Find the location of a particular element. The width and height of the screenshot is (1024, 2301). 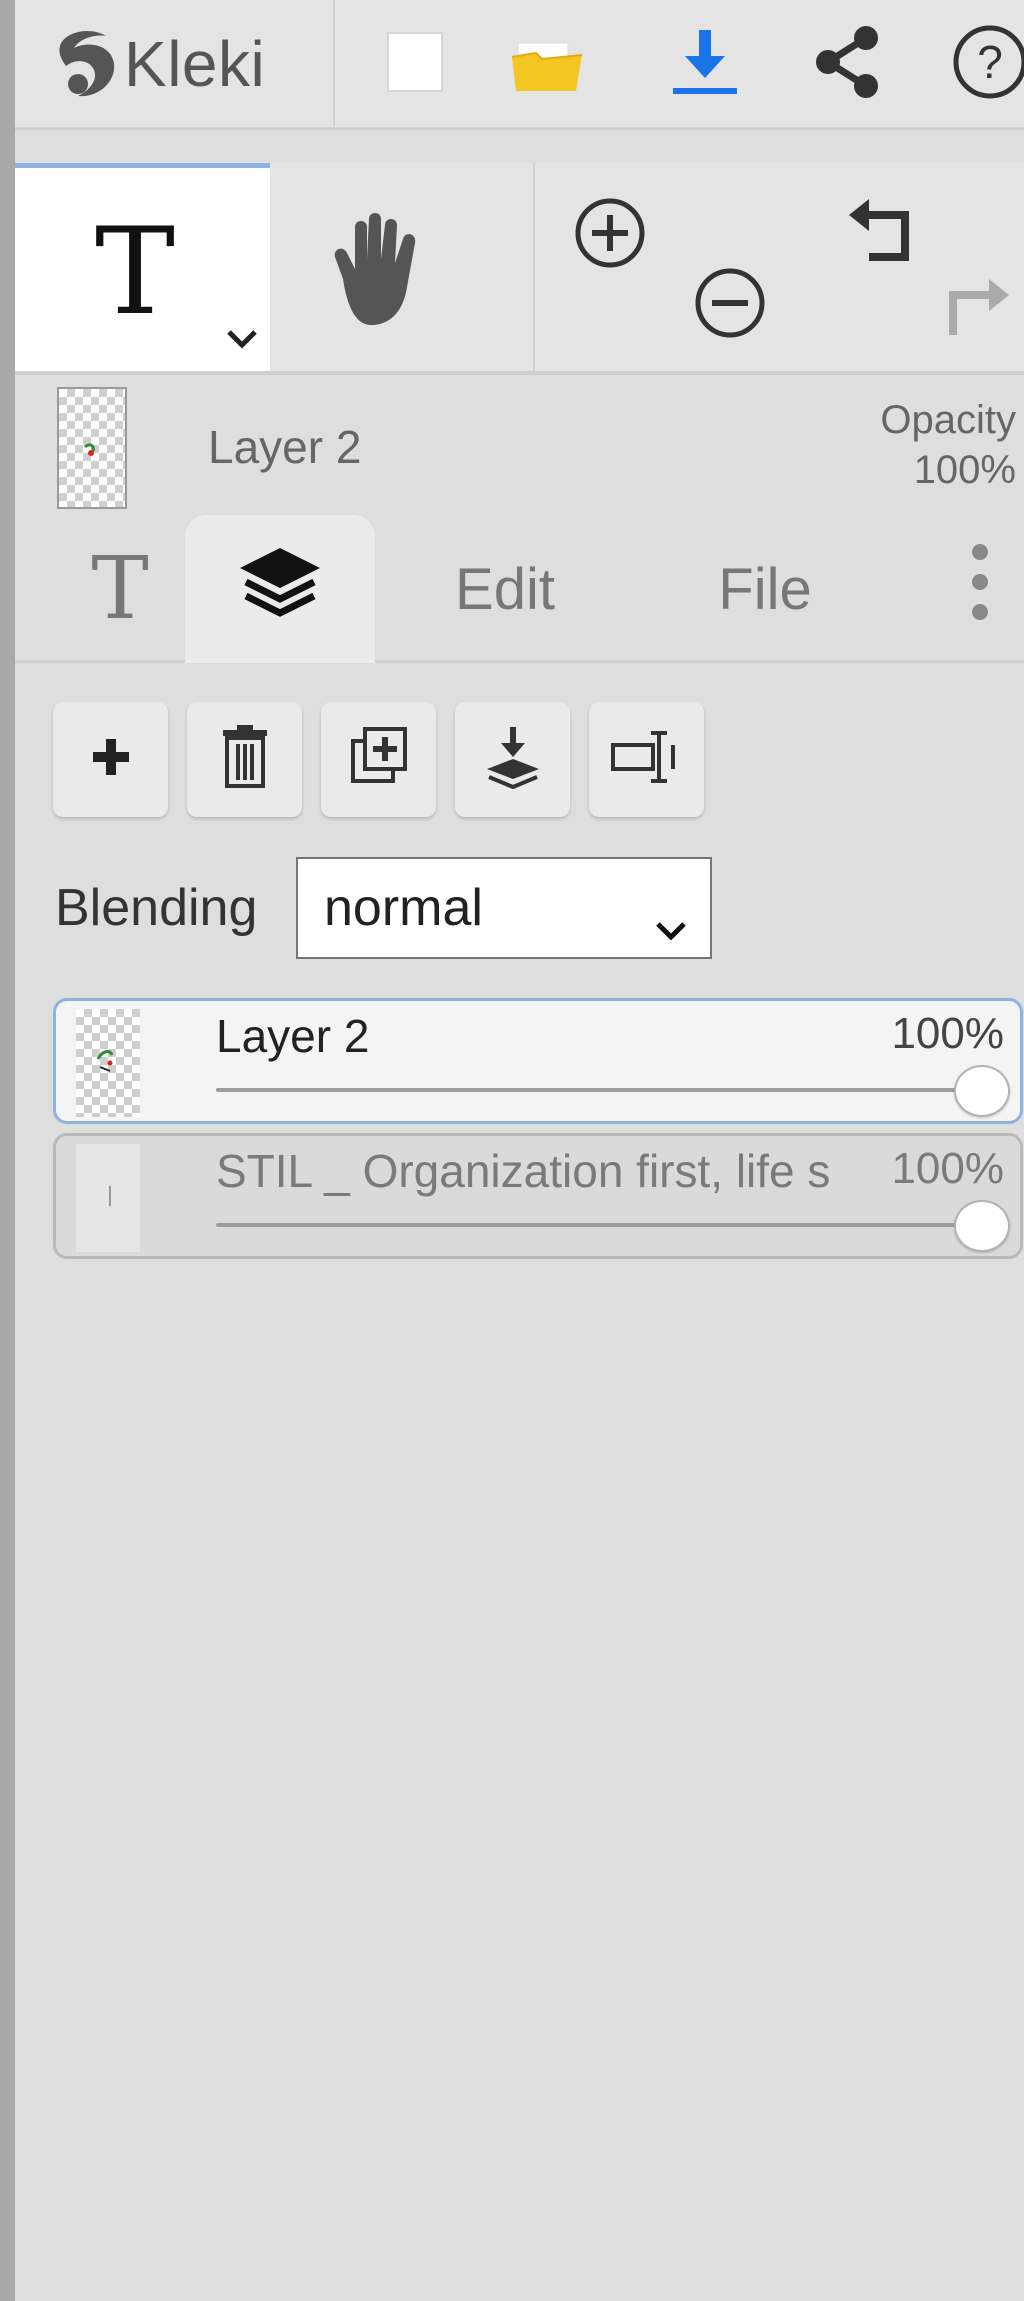

layer-actions is located at coordinates (403, 761).